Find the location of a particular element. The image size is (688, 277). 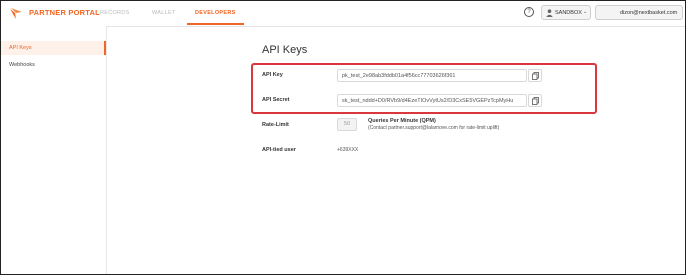

environment-label: SANDBOX is located at coordinates (568, 12).